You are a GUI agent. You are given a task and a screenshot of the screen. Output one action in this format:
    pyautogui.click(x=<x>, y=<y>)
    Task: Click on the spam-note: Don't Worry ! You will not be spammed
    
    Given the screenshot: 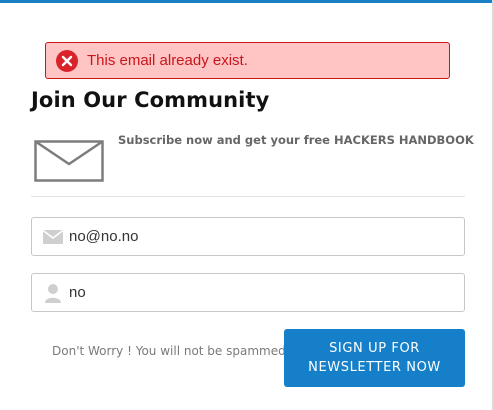 What is the action you would take?
    pyautogui.click(x=169, y=351)
    